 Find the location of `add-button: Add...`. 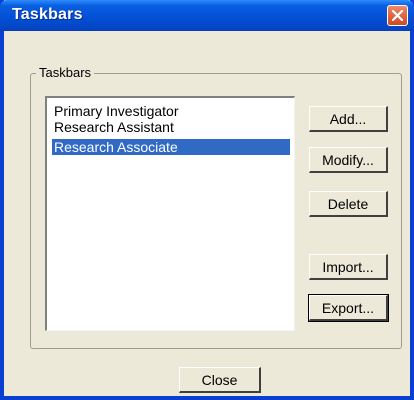

add-button: Add... is located at coordinates (348, 119).